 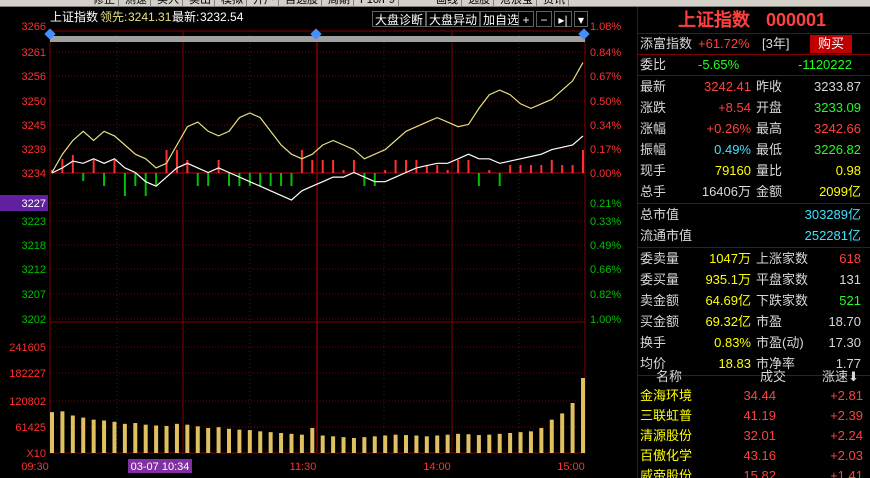 What do you see at coordinates (339, 3) in the screenshot?
I see `toolbar-item: 周期` at bounding box center [339, 3].